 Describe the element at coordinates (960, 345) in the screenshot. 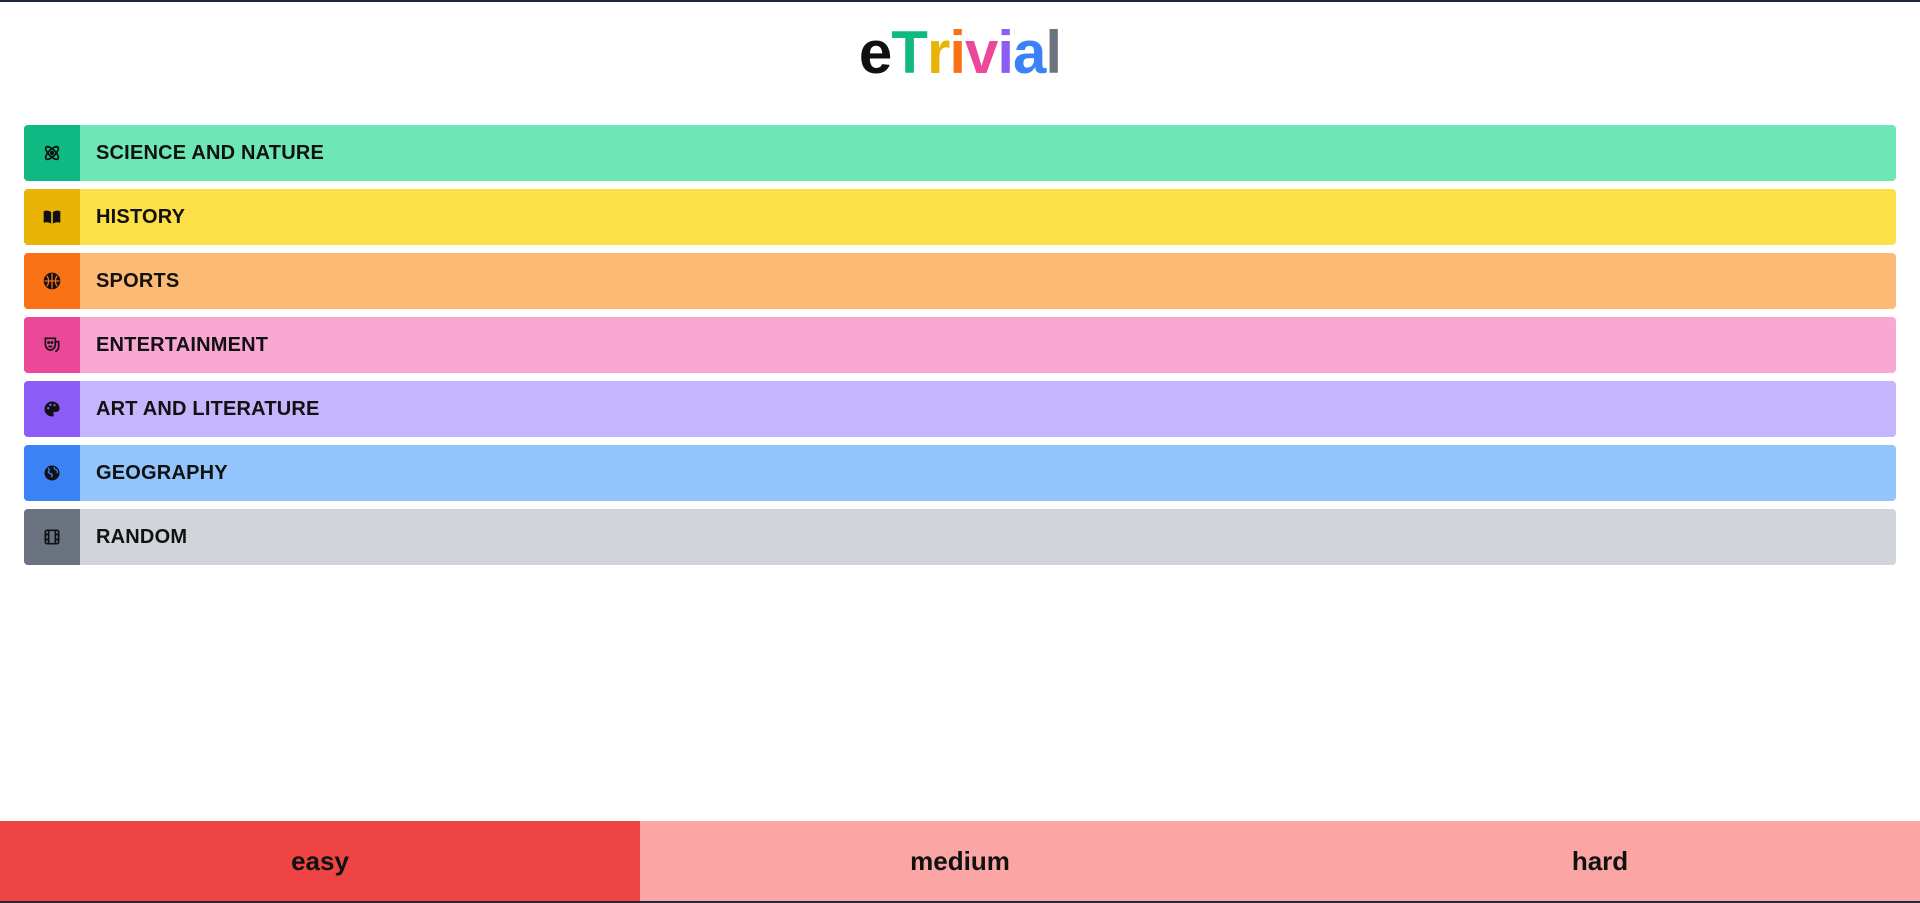

I see `category-entertainment: ENTERTAINMENT` at that location.